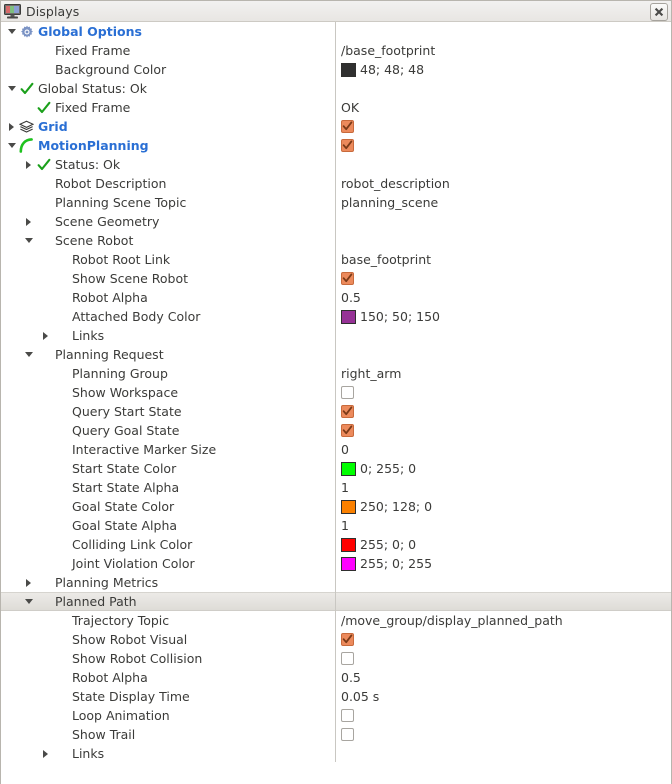  What do you see at coordinates (168, 430) in the screenshot?
I see `tree-row-name-cell: Query Goal State` at bounding box center [168, 430].